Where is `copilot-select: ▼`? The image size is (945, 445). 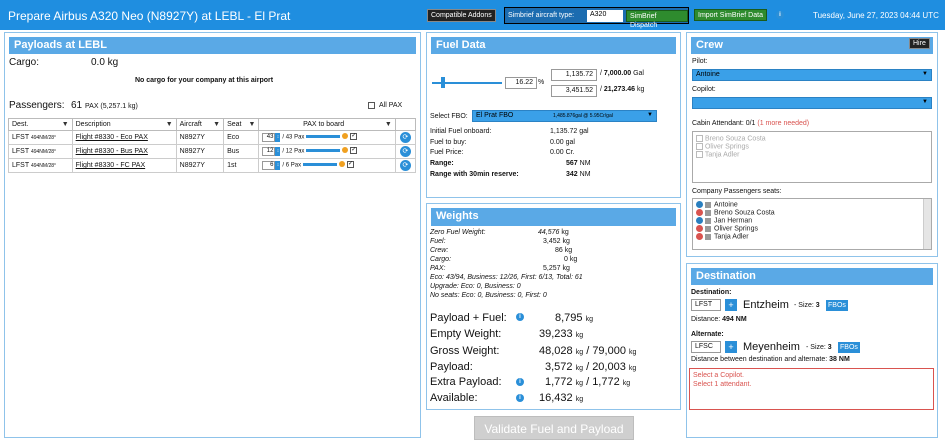 copilot-select: ▼ is located at coordinates (812, 103).